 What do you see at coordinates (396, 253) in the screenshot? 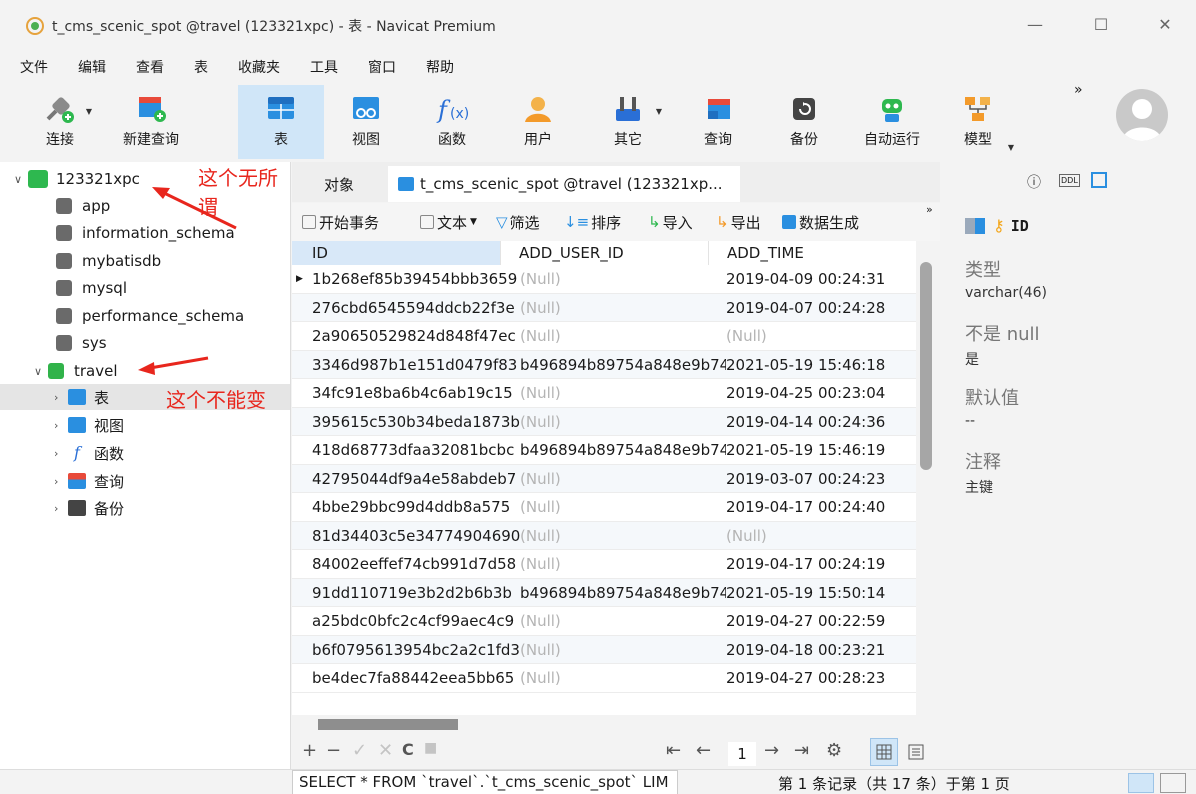
I see `column-header-id: ID` at bounding box center [396, 253].